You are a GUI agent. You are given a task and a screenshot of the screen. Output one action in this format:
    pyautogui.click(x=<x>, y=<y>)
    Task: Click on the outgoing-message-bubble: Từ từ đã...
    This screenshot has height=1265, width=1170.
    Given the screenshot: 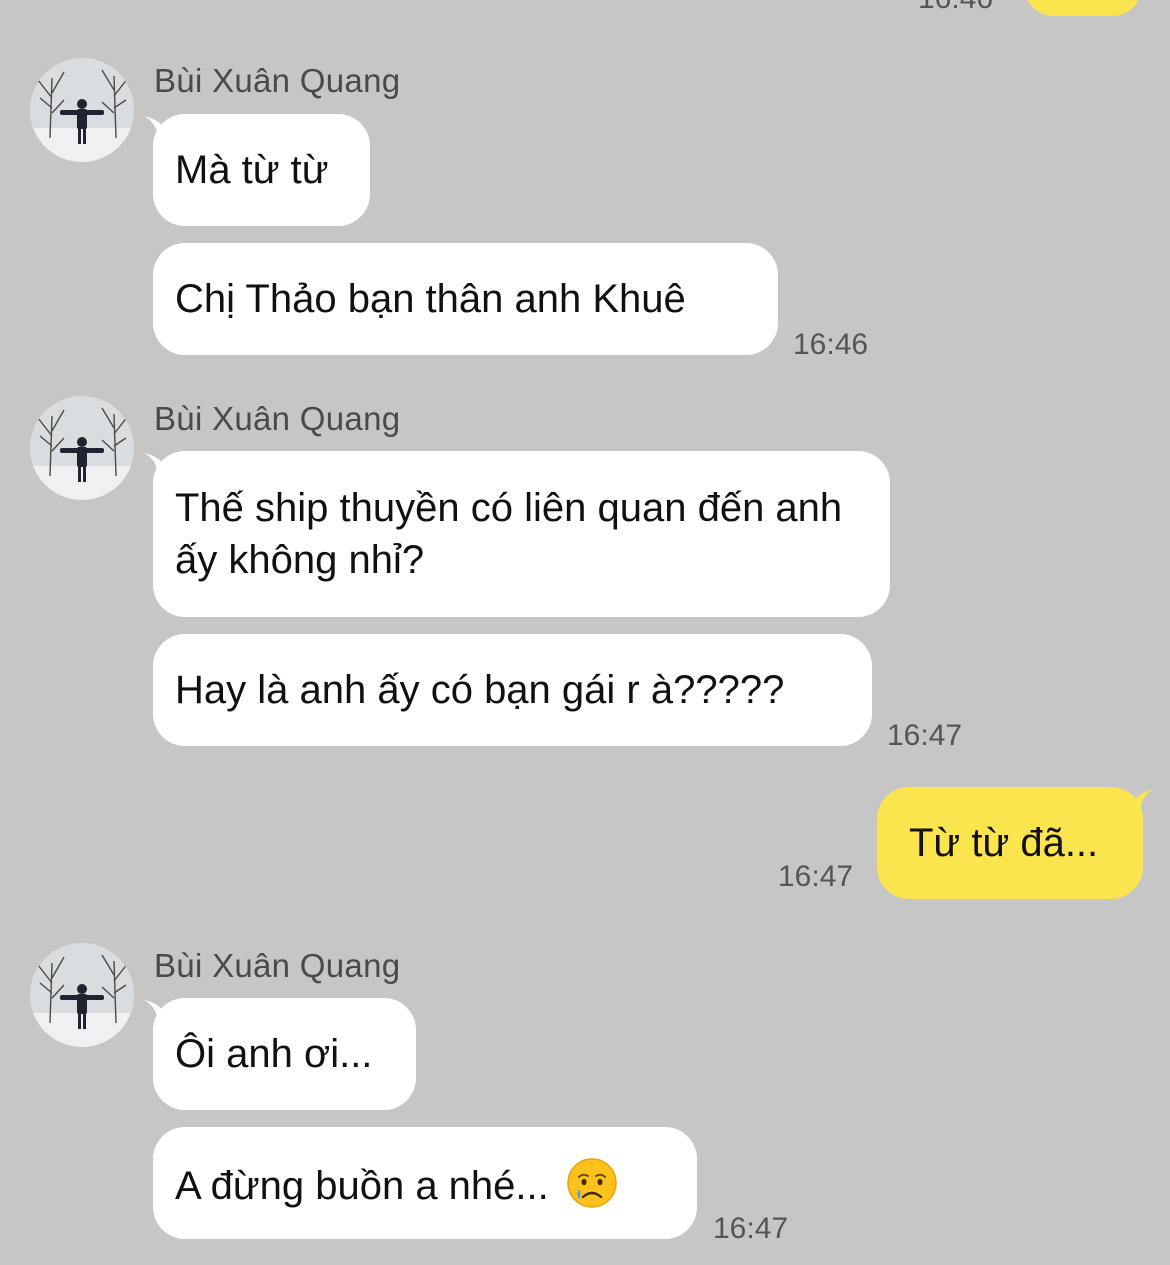 What is the action you would take?
    pyautogui.click(x=1010, y=843)
    